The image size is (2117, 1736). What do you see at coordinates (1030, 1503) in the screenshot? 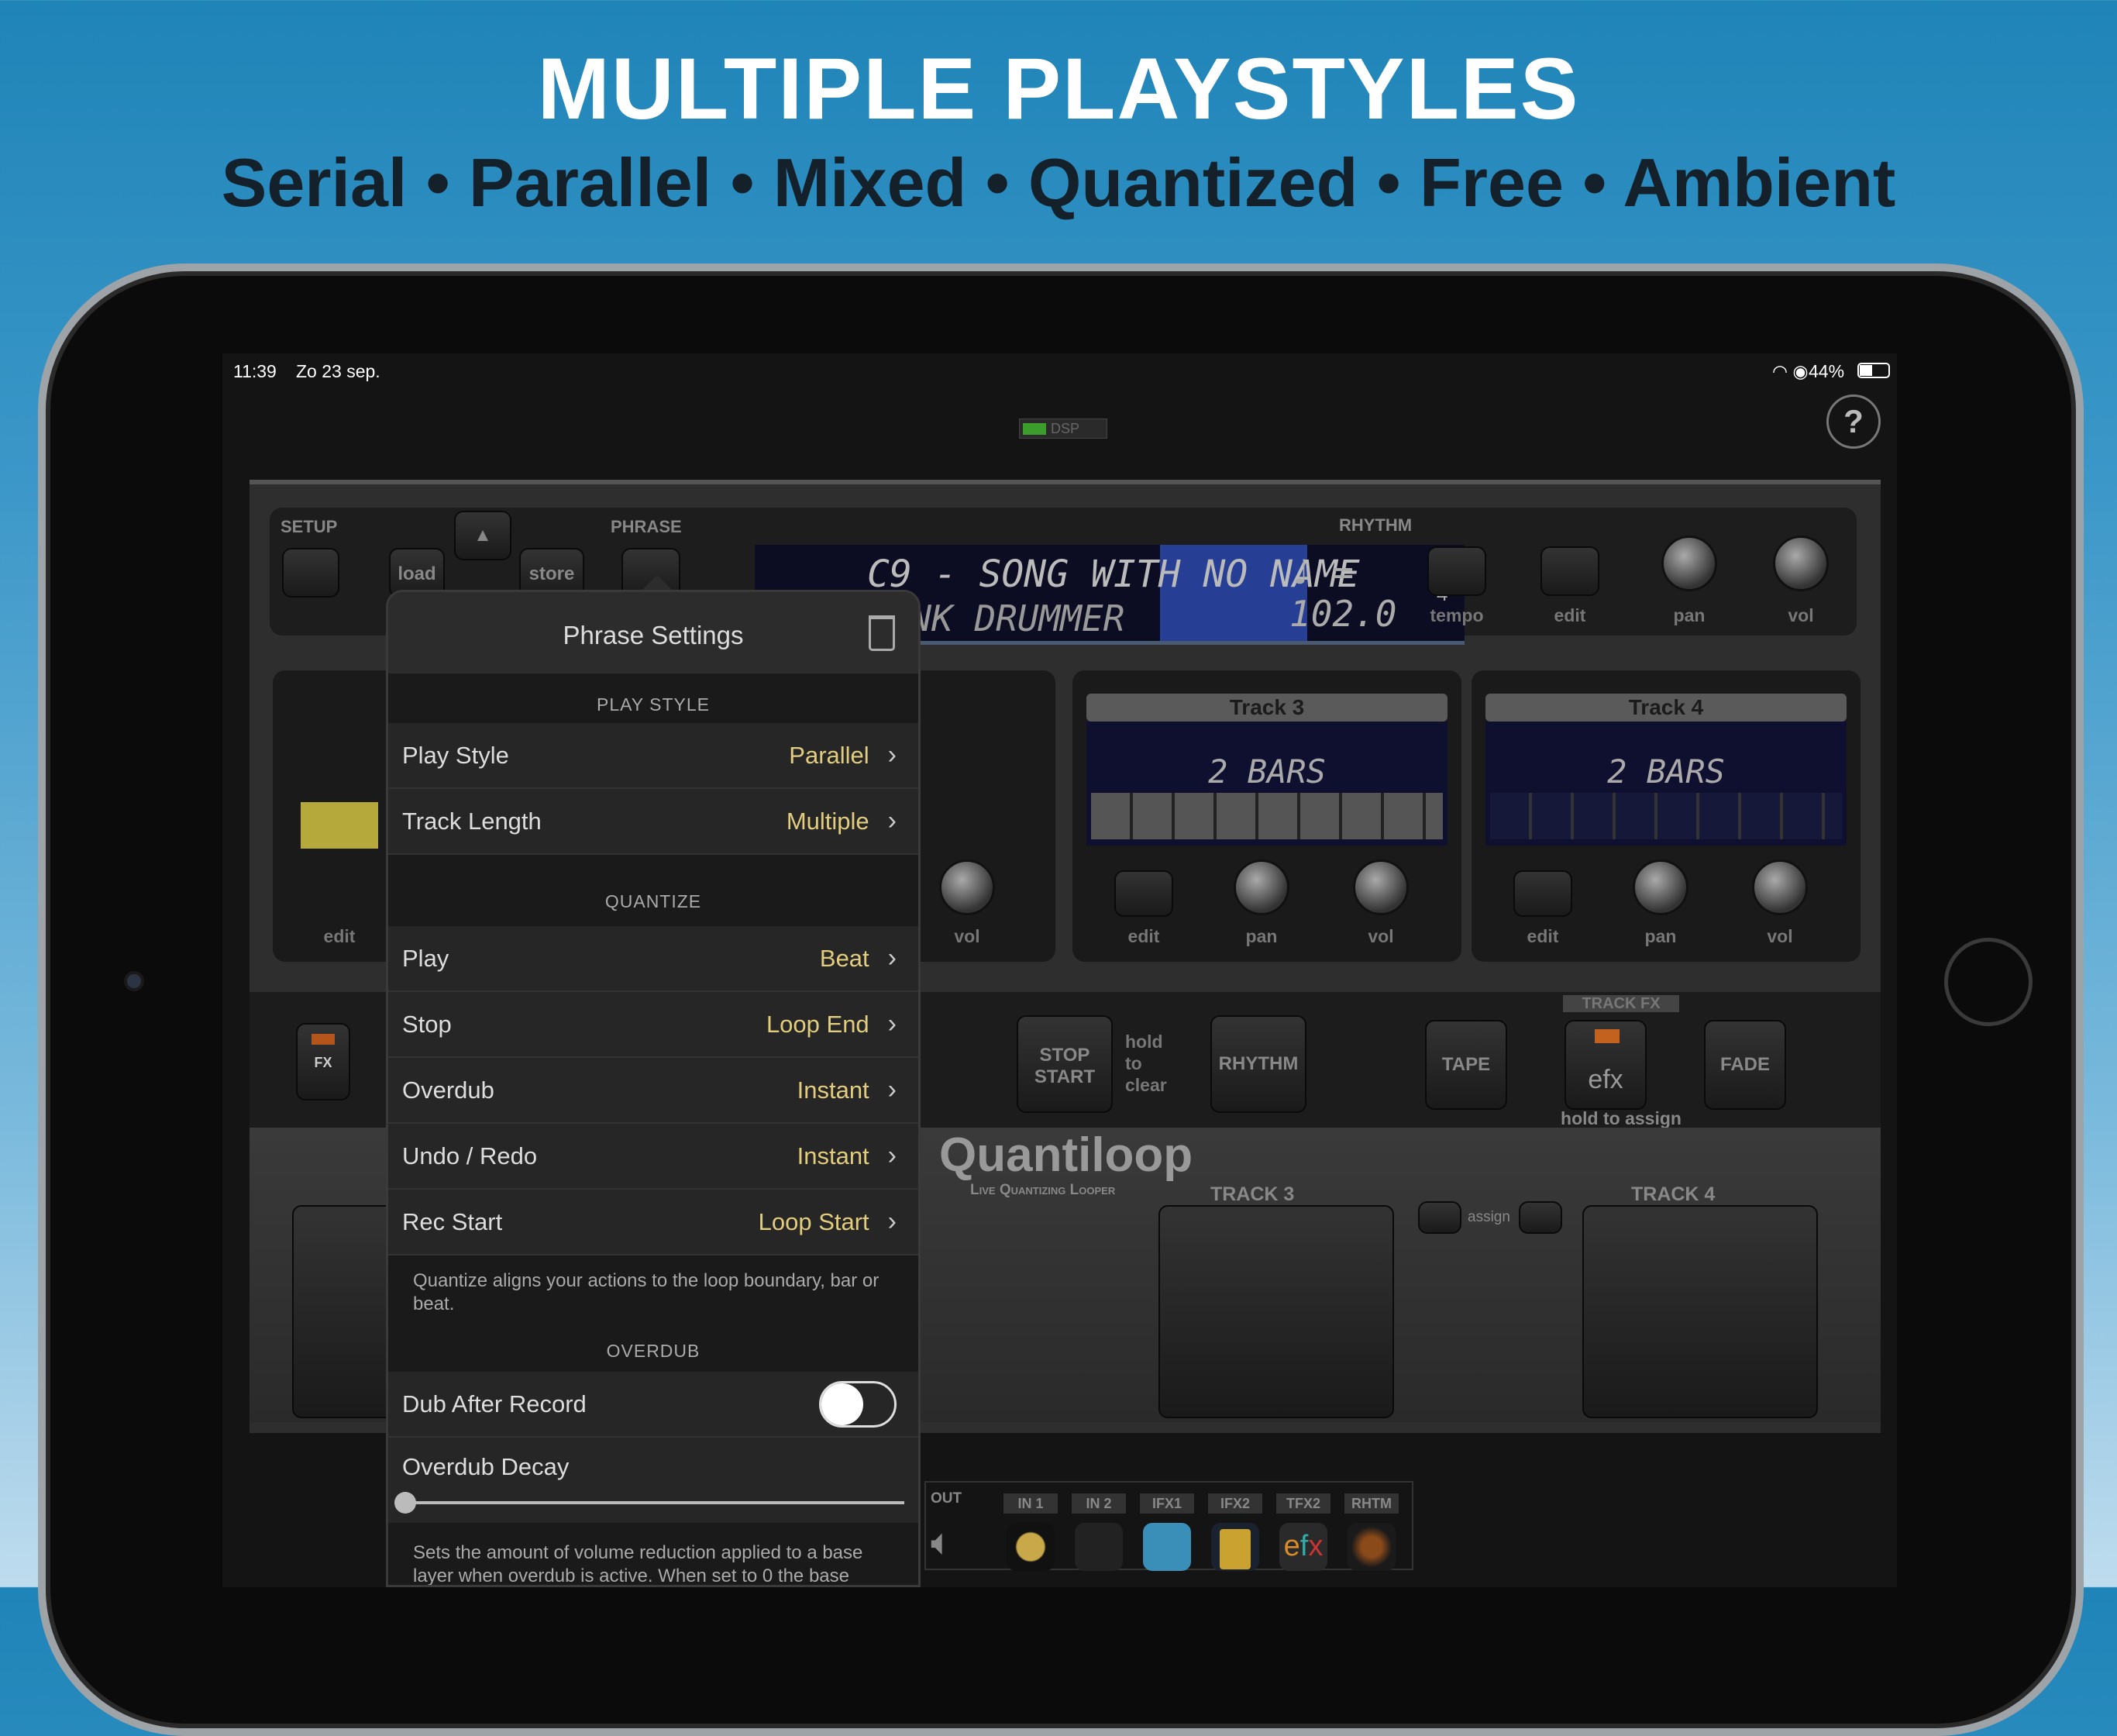
I see `slot-in1-label: IN 1` at bounding box center [1030, 1503].